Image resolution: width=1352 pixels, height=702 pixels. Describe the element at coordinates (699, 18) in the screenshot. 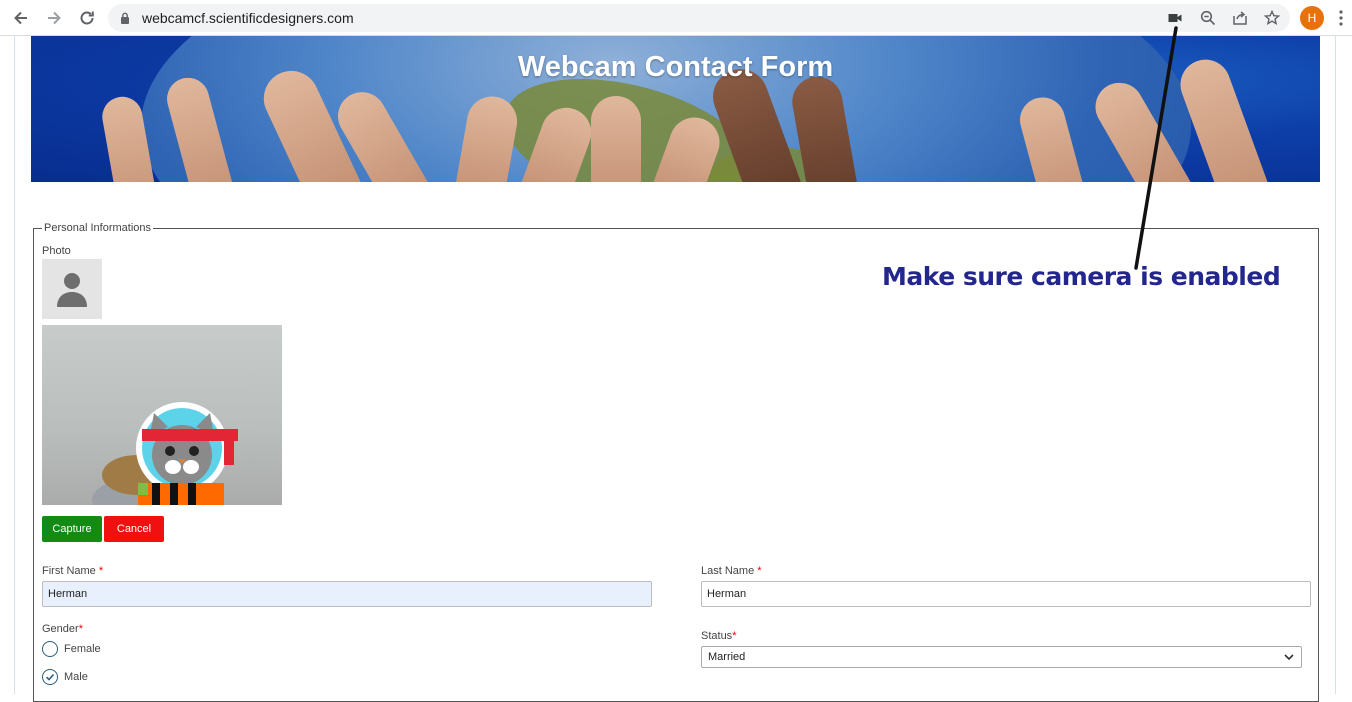

I see `address-bar: webcamcf.scientificdesigners.com` at that location.